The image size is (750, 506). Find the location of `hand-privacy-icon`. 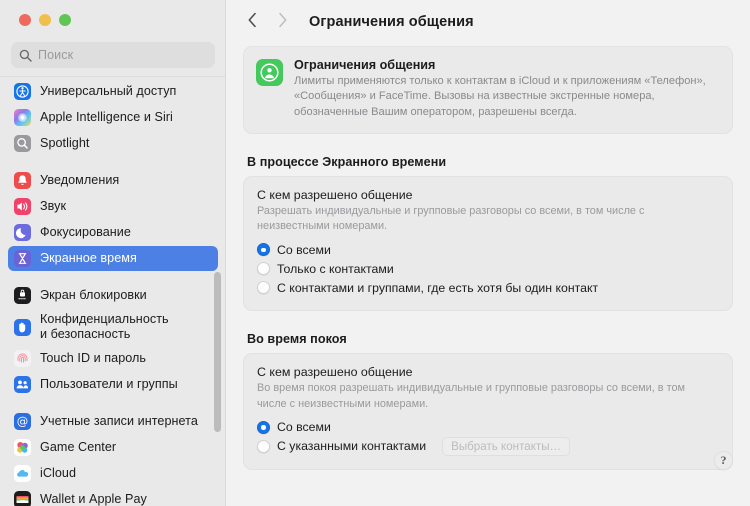

hand-privacy-icon is located at coordinates (22, 327).